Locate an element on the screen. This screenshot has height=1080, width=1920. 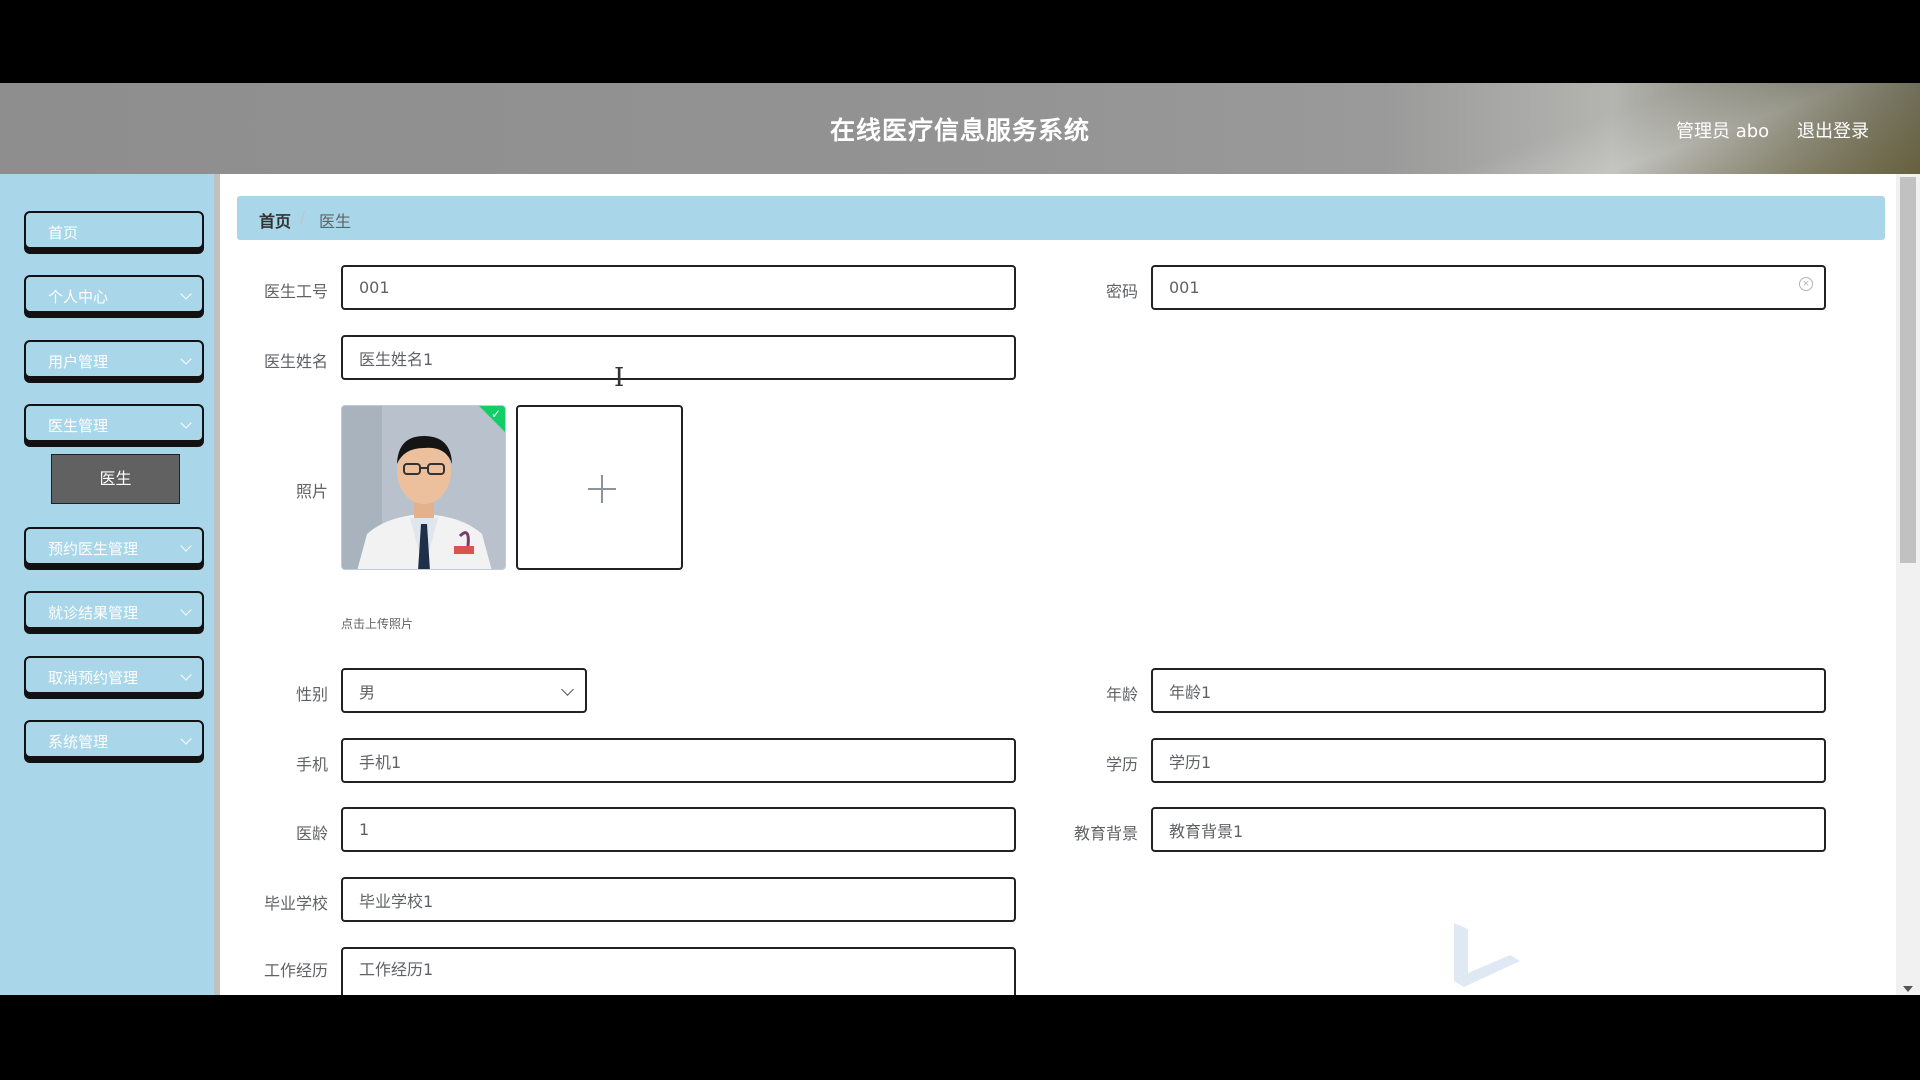
sidebar-item-personal-center: 个人中心 is located at coordinates (114, 294).